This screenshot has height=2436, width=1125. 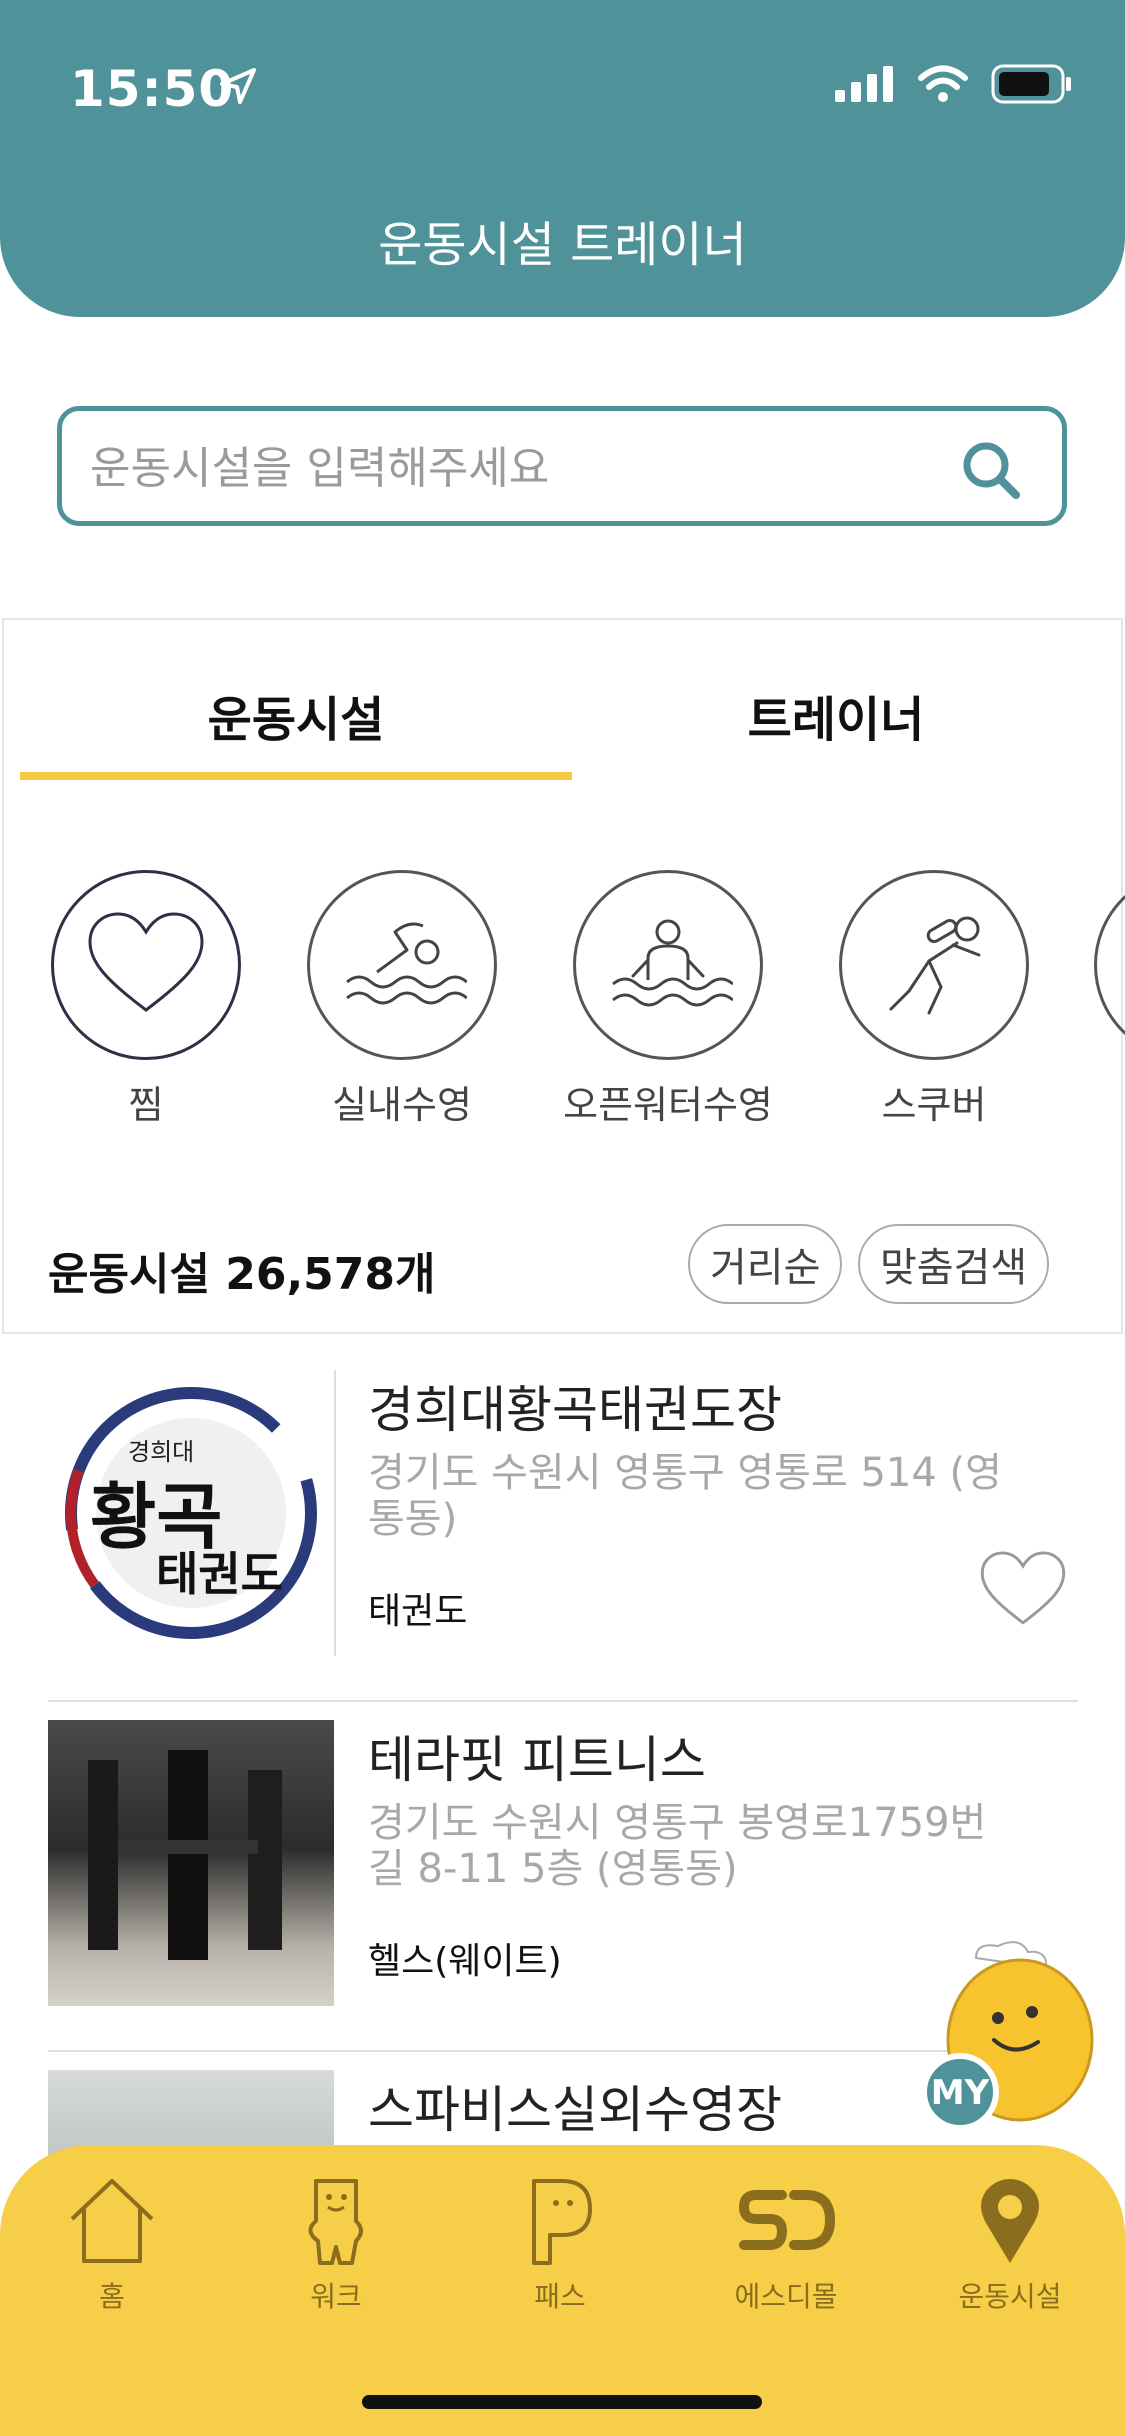 What do you see at coordinates (418, 1611) in the screenshot?
I see `facility-category: 태권도` at bounding box center [418, 1611].